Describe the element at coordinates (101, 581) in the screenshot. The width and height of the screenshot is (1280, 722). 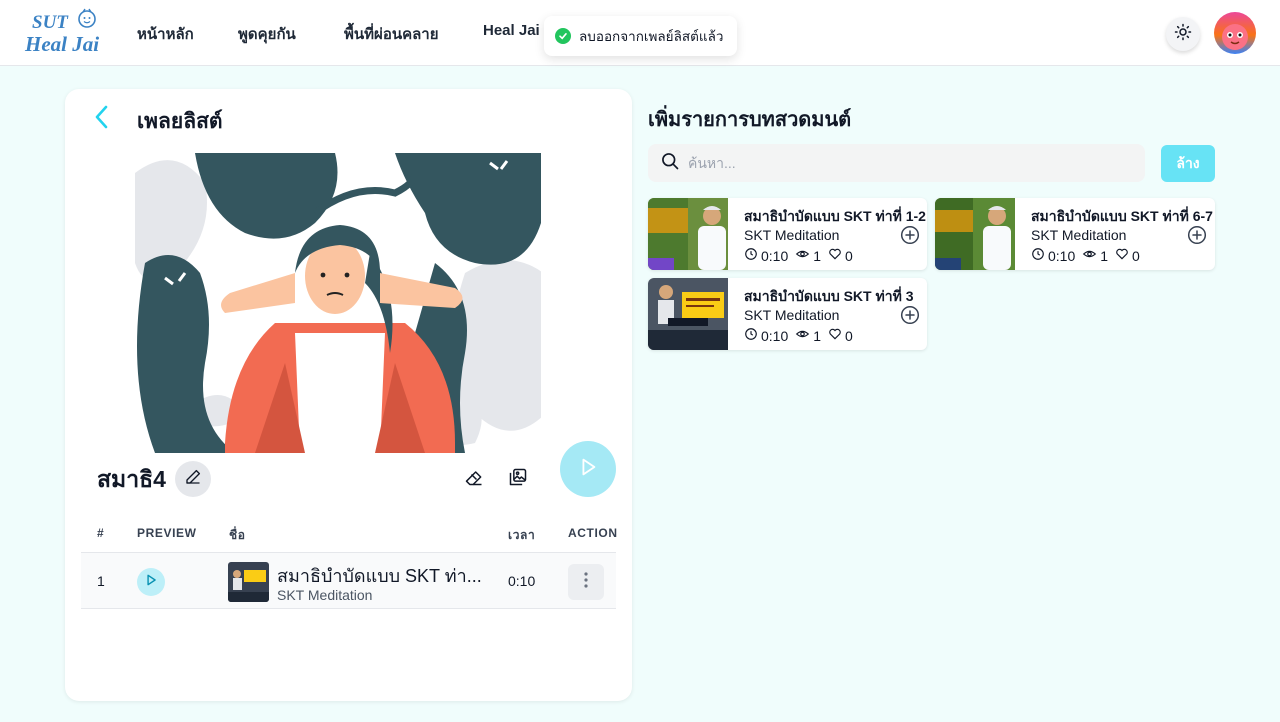
I see `row-index: 1` at that location.